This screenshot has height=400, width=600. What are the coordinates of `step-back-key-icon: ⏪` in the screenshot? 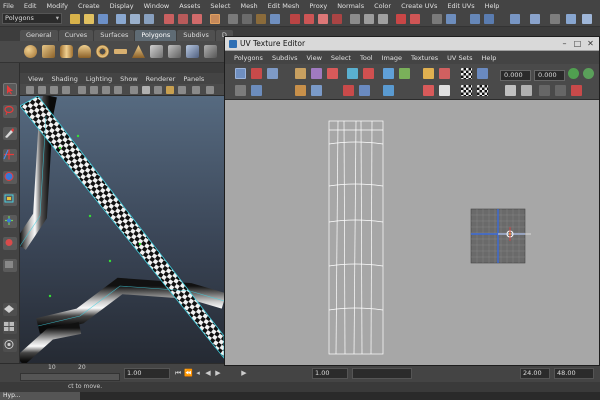 It's located at (188, 373).